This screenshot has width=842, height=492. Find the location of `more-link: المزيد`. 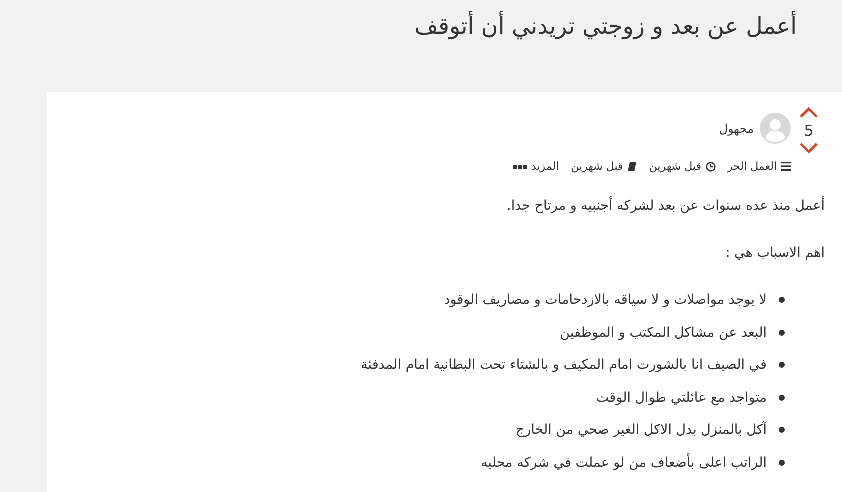

more-link: المزيد is located at coordinates (536, 166).